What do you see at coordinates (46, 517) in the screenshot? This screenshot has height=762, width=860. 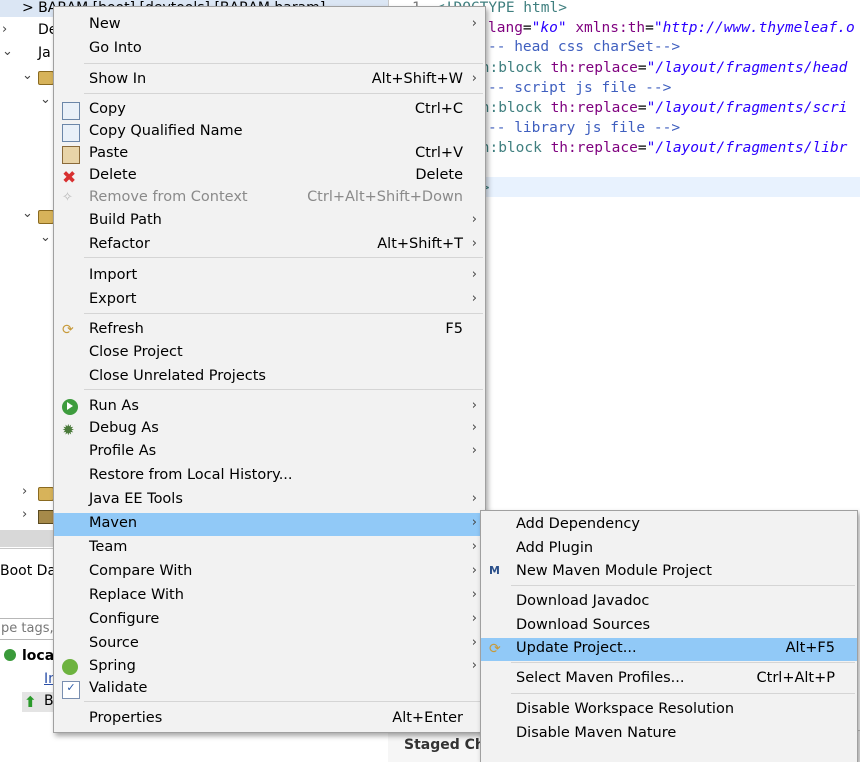 I see `library-folder-icon` at bounding box center [46, 517].